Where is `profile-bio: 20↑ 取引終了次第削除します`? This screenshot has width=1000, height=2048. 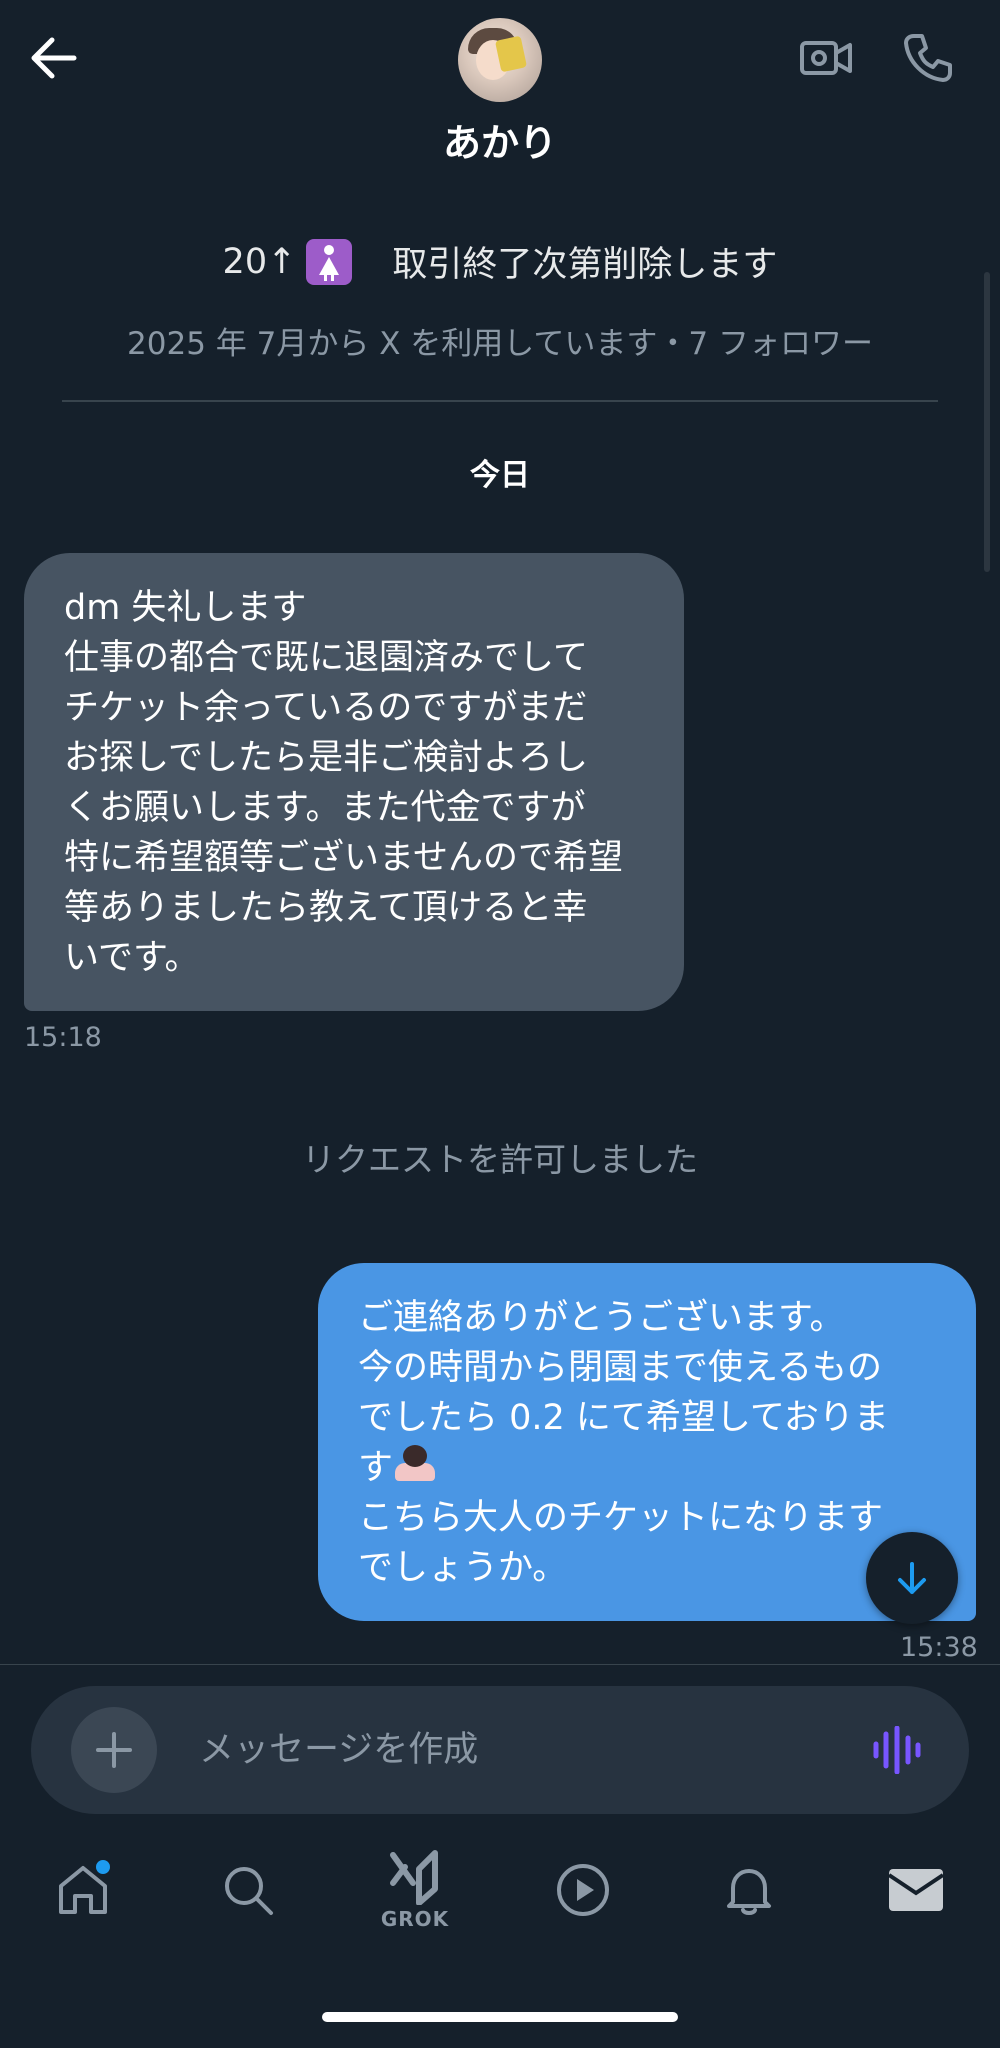
profile-bio: 20↑ 取引終了次第削除します is located at coordinates (500, 261).